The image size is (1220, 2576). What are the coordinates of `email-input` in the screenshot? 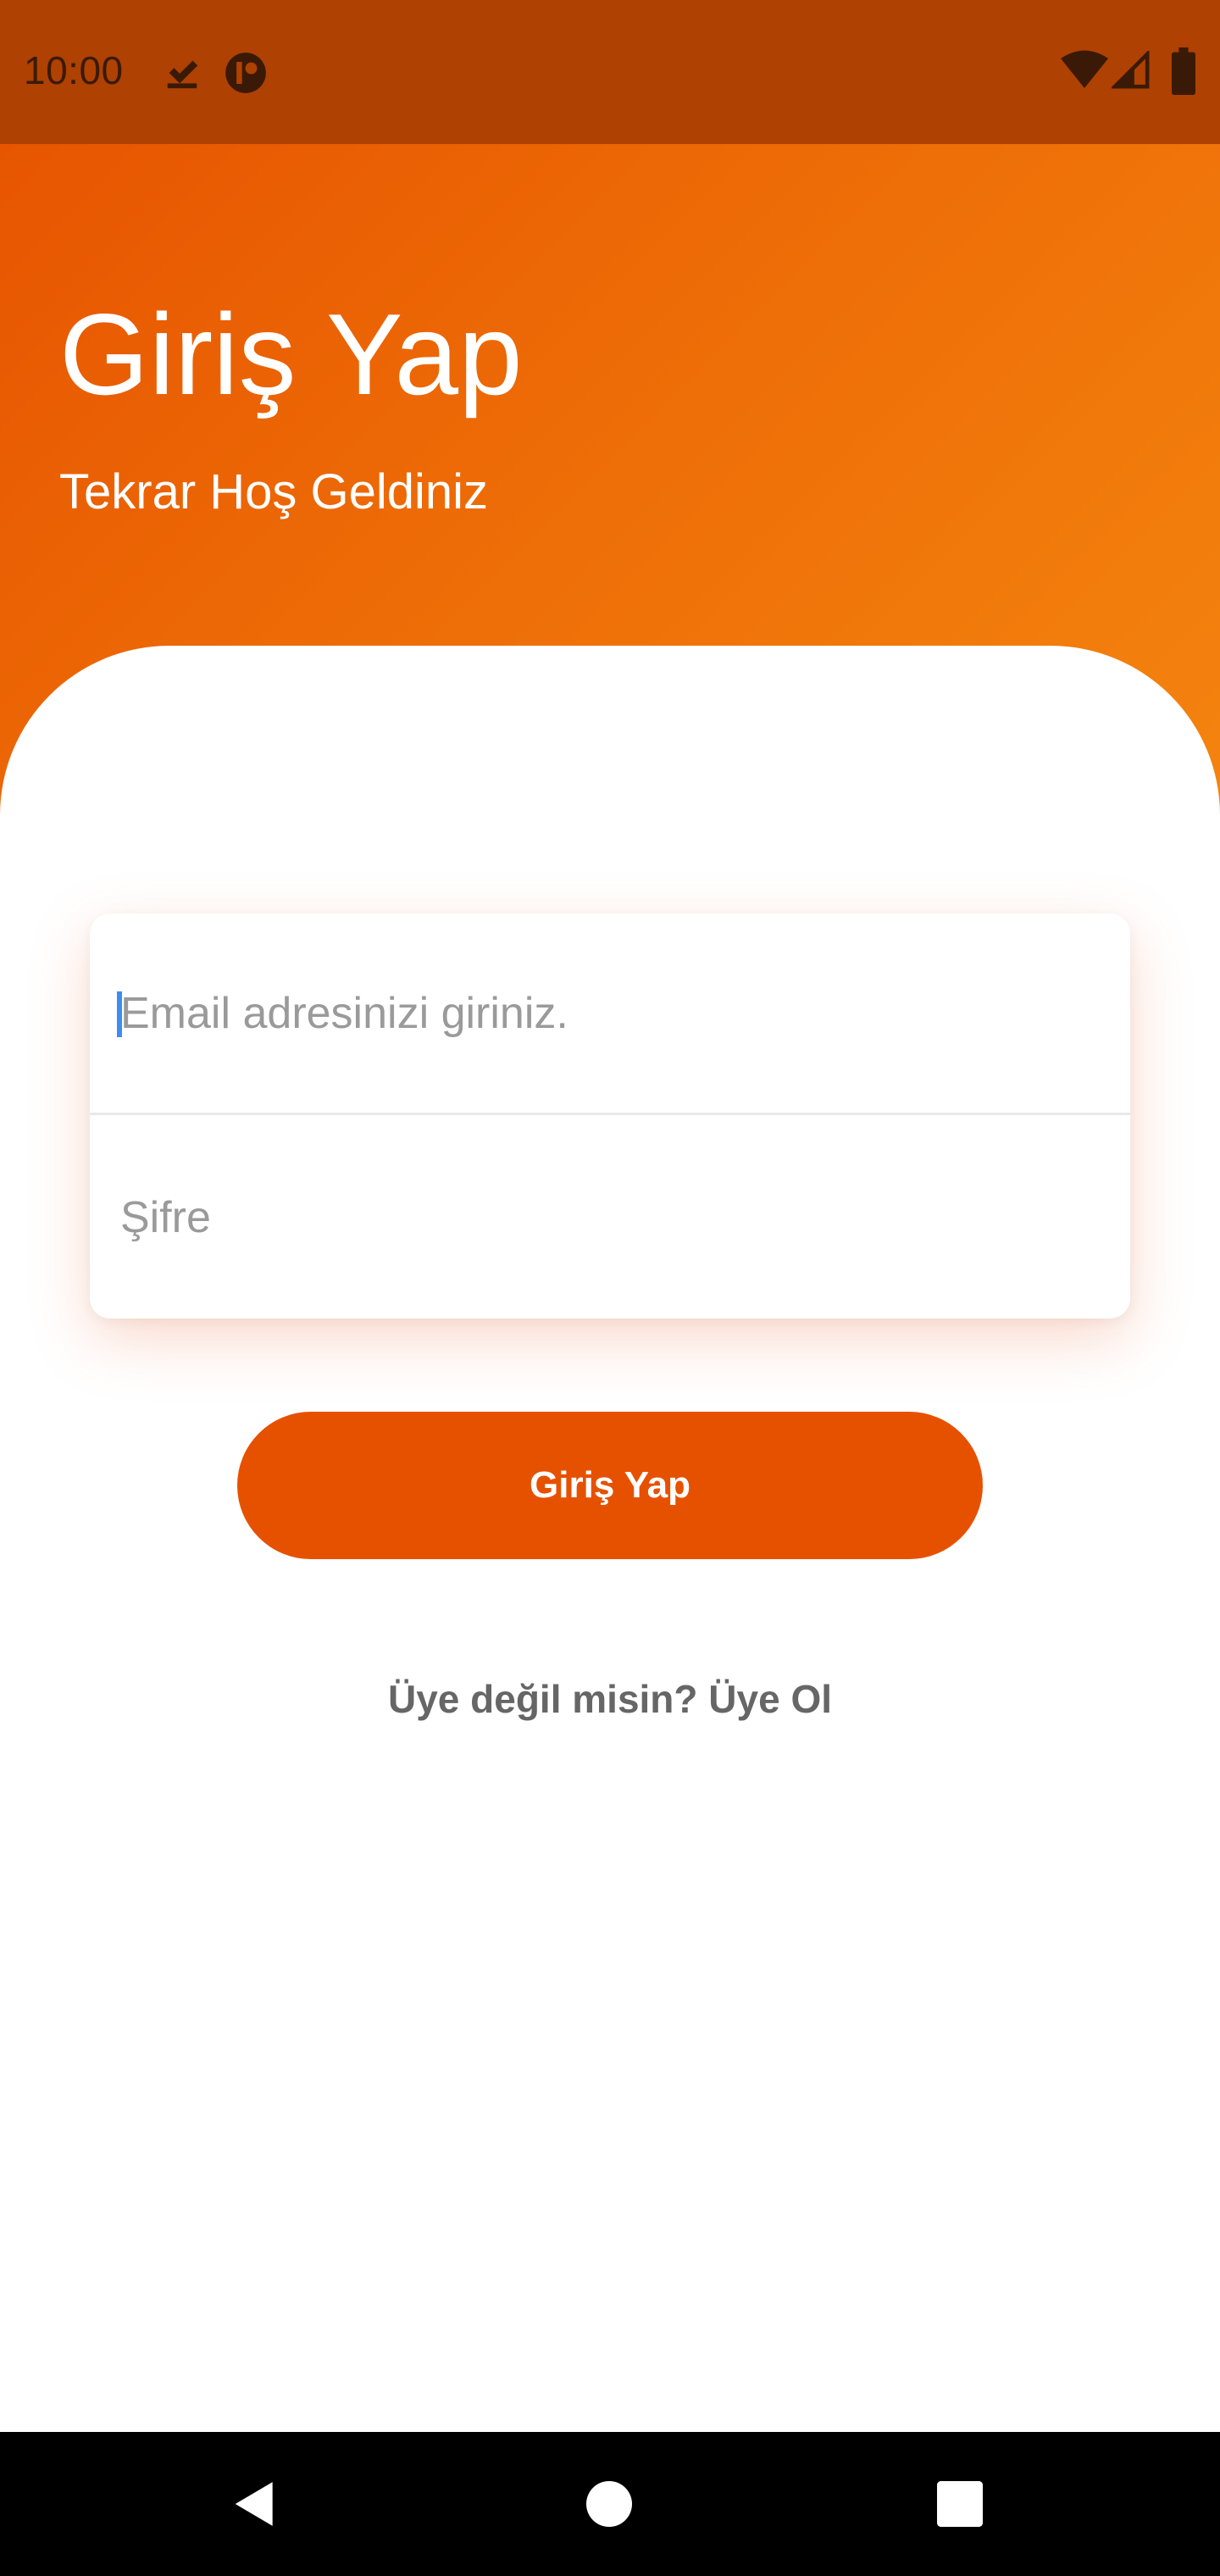 It's located at (607, 1013).